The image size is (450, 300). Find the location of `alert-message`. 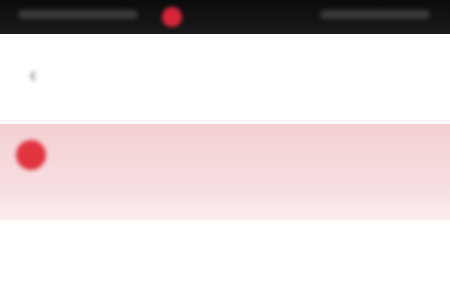

alert-message is located at coordinates (254, 163).